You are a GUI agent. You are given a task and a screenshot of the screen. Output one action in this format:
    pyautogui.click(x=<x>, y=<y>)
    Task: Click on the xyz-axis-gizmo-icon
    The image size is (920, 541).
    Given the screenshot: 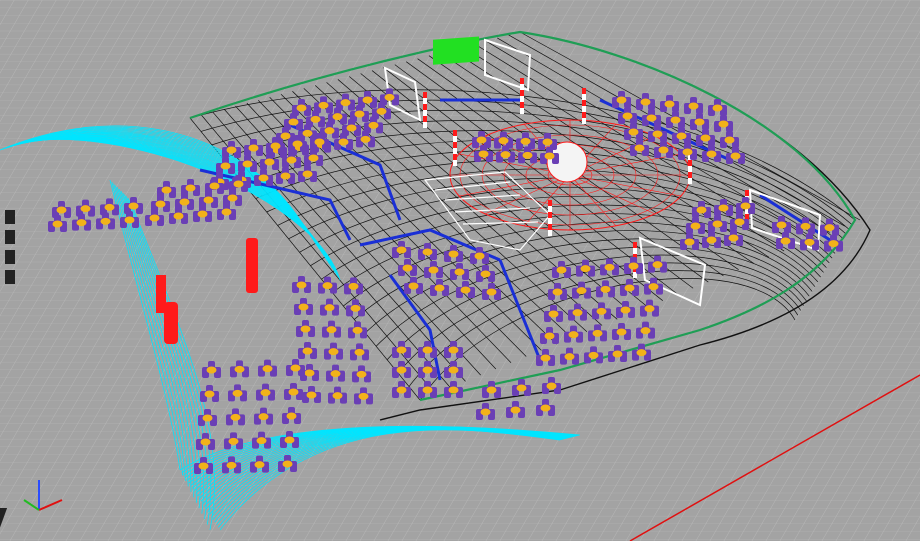 What is the action you would take?
    pyautogui.click(x=44, y=500)
    